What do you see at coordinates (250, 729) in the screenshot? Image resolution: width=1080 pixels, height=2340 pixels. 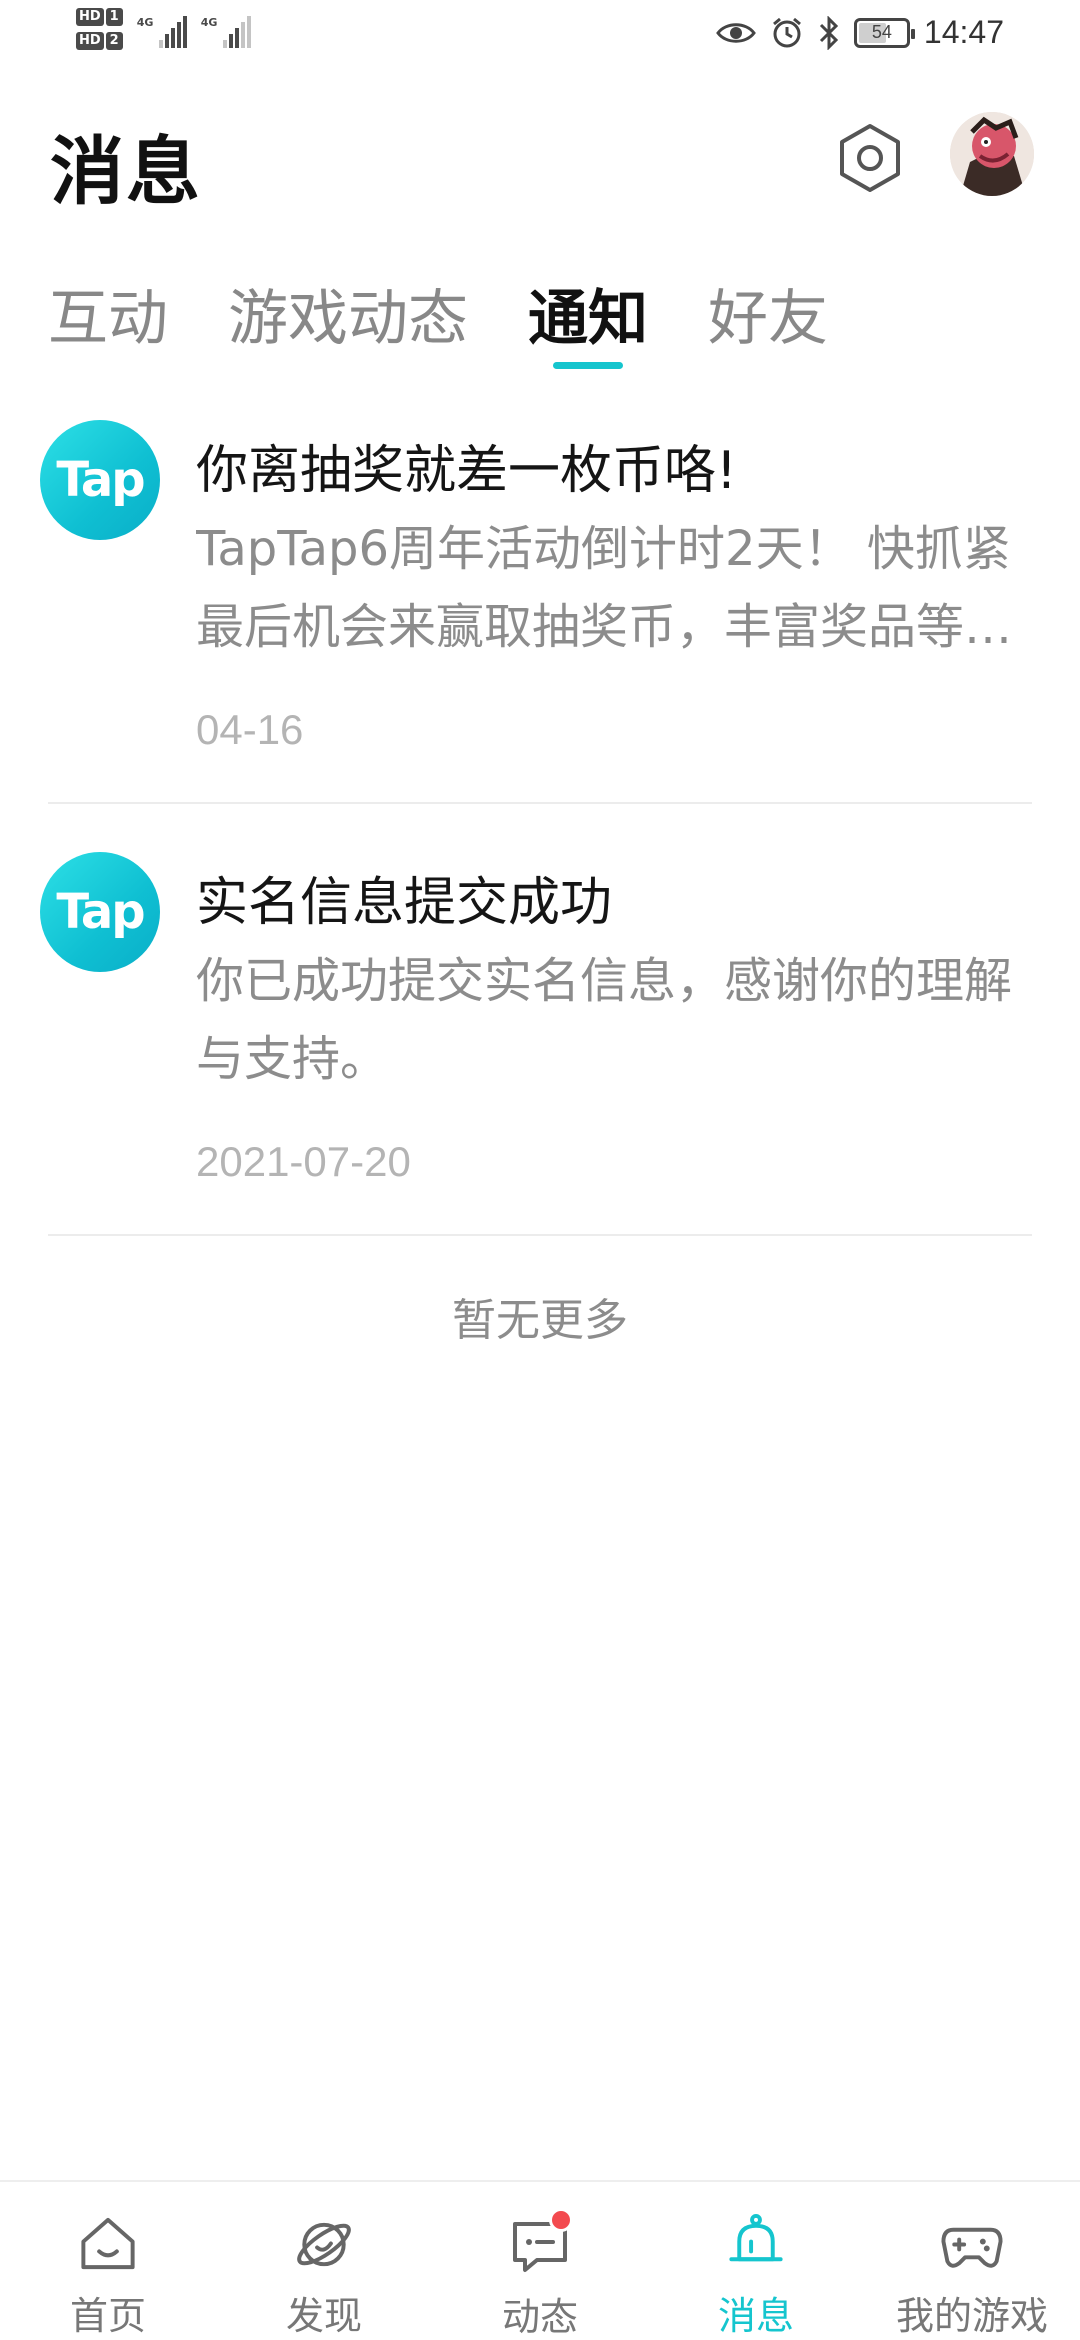 I see `notification-date: 04-16` at bounding box center [250, 729].